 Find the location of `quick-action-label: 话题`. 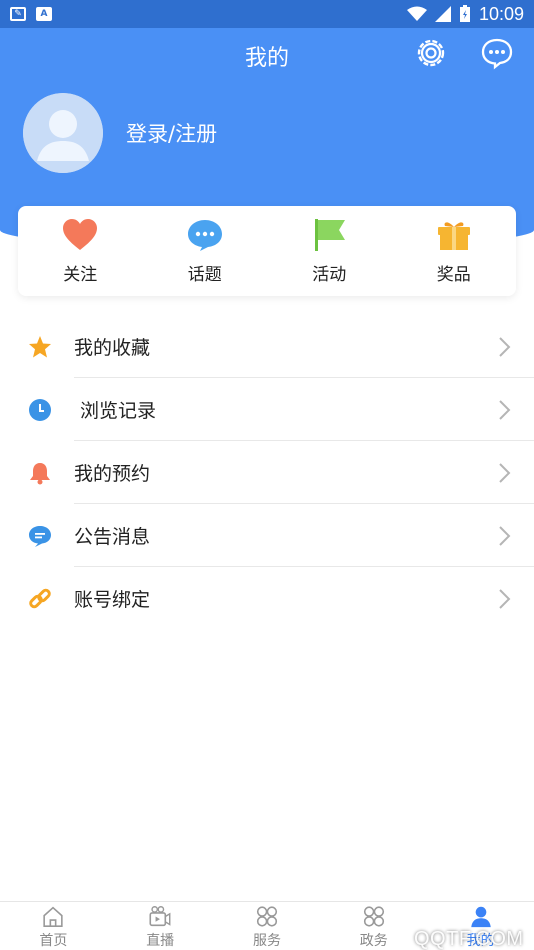

quick-action-label: 话题 is located at coordinates (204, 275).